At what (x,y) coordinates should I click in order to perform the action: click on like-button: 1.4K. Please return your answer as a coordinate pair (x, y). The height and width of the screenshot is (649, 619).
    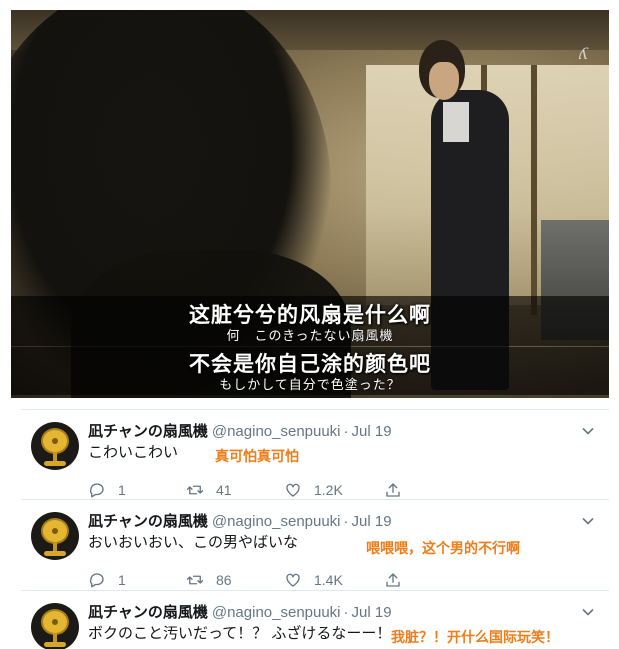
    Looking at the image, I should click on (313, 580).